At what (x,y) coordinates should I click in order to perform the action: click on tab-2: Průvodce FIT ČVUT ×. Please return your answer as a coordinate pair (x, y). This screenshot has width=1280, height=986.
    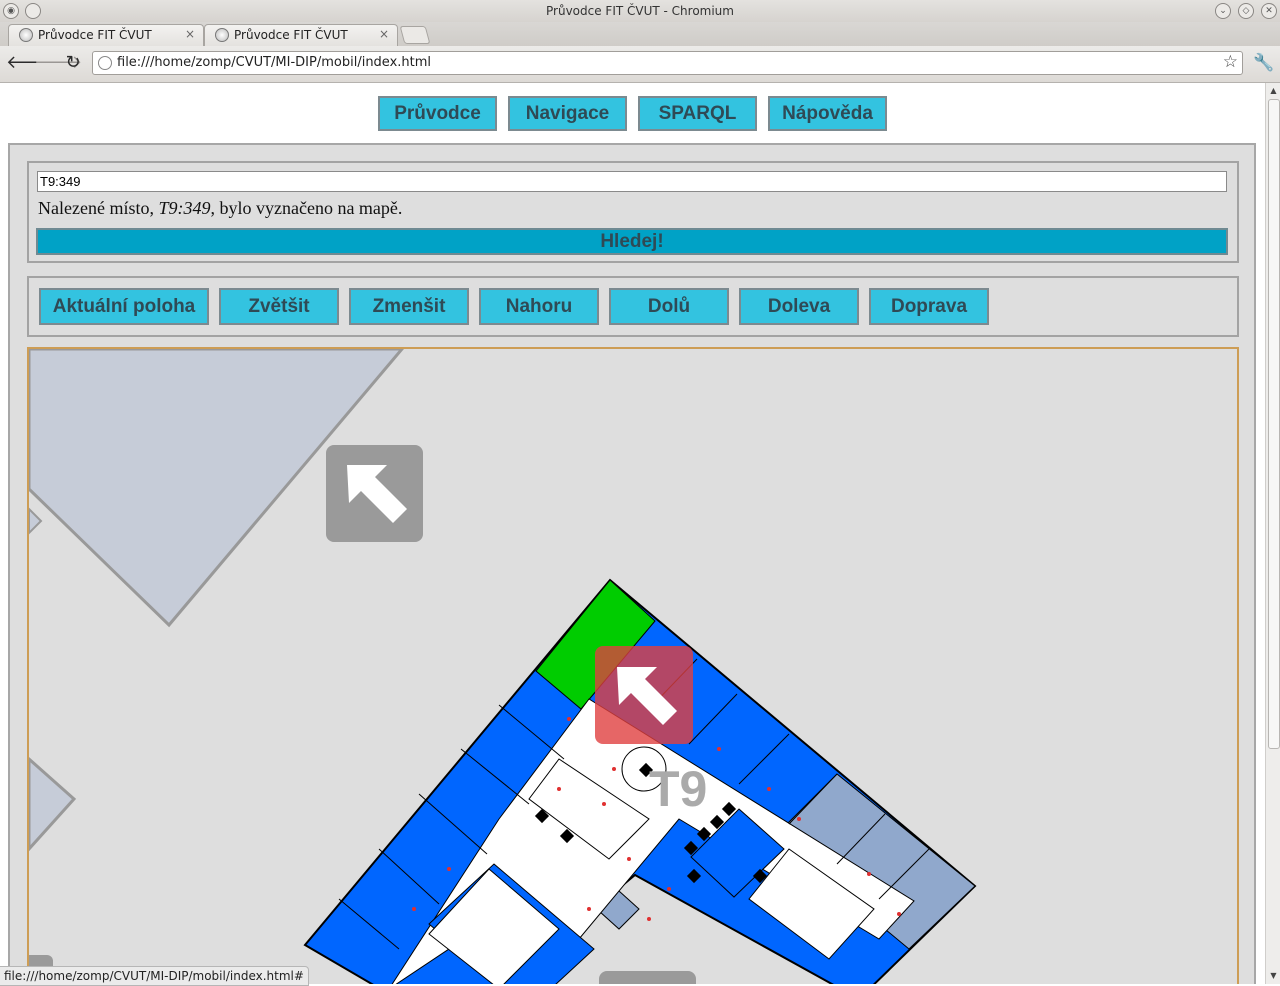
    Looking at the image, I should click on (301, 35).